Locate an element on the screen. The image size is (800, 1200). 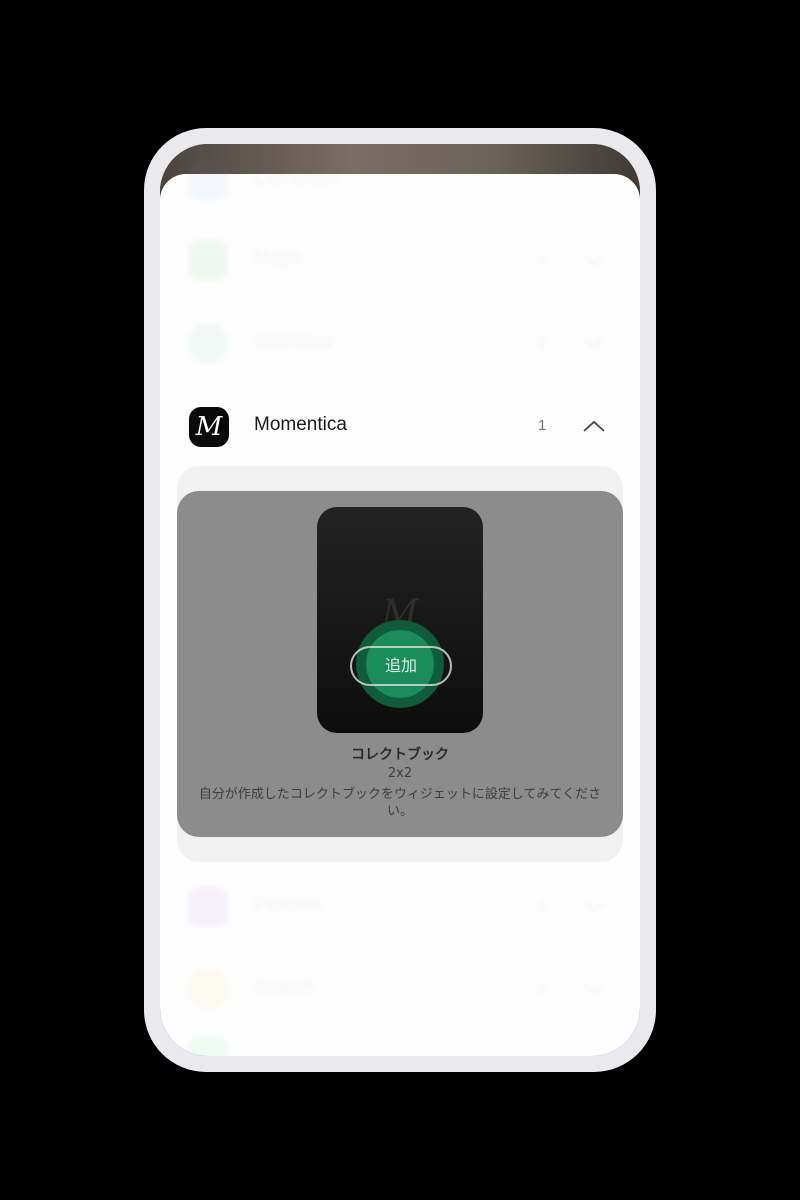
app-row-pictures: Pictures 2 is located at coordinates (400, 907).